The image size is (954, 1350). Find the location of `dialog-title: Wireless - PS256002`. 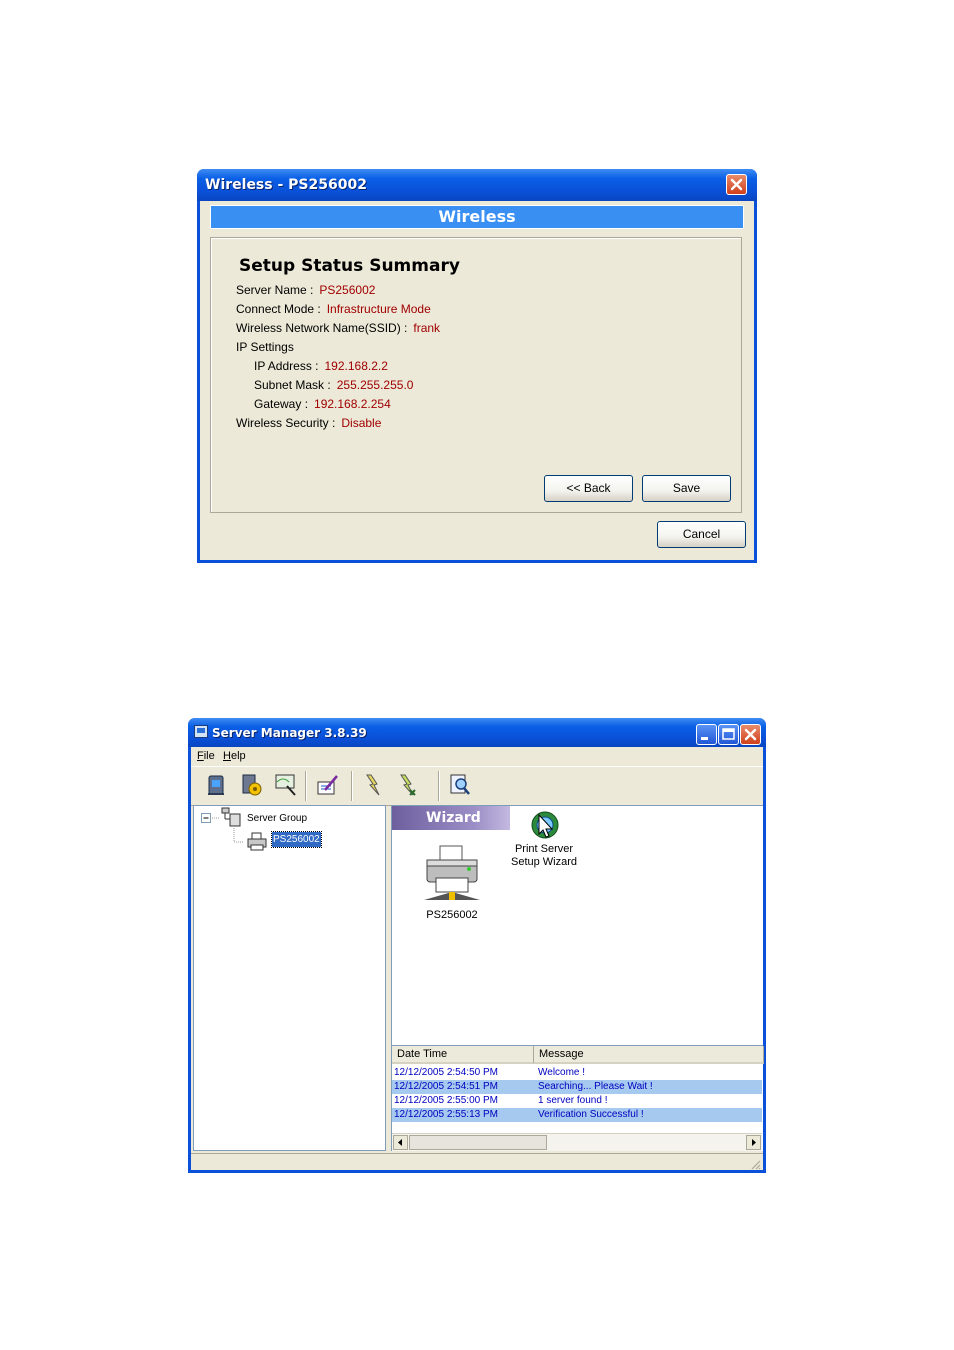

dialog-title: Wireless - PS256002 is located at coordinates (286, 185).